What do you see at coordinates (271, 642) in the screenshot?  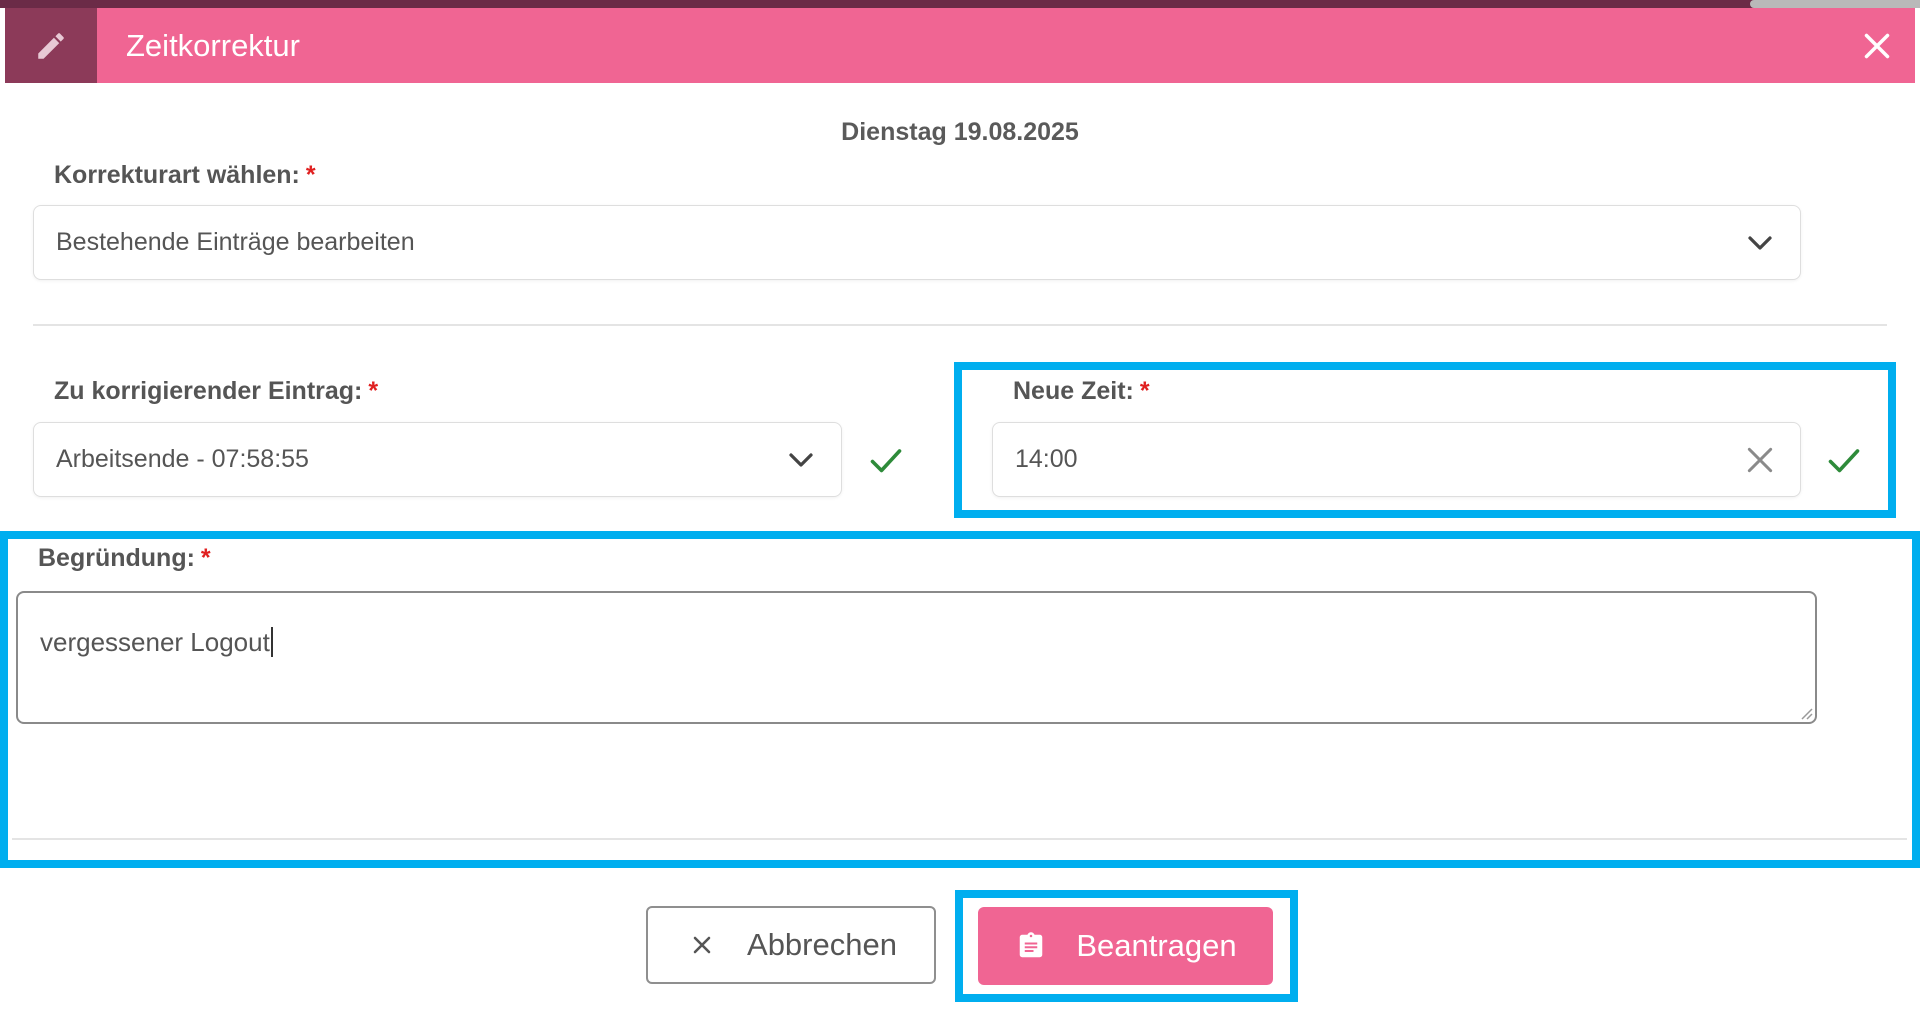 I see `text-caret` at bounding box center [271, 642].